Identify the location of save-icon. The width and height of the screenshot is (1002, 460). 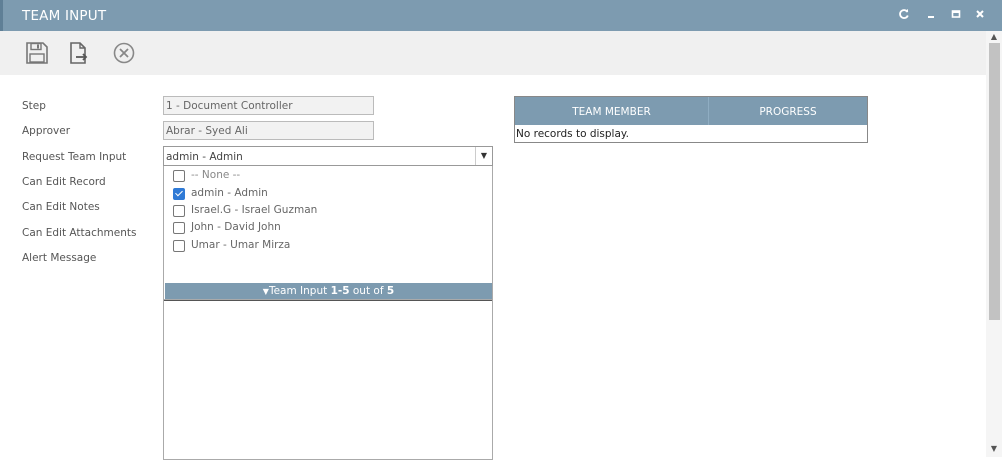
(38, 53).